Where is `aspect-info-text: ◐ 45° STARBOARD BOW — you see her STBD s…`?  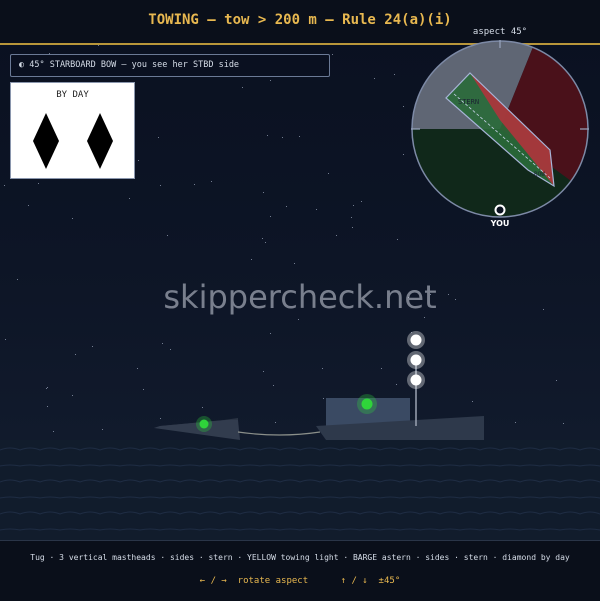 aspect-info-text: ◐ 45° STARBOARD BOW — you see her STBD s… is located at coordinates (129, 65).